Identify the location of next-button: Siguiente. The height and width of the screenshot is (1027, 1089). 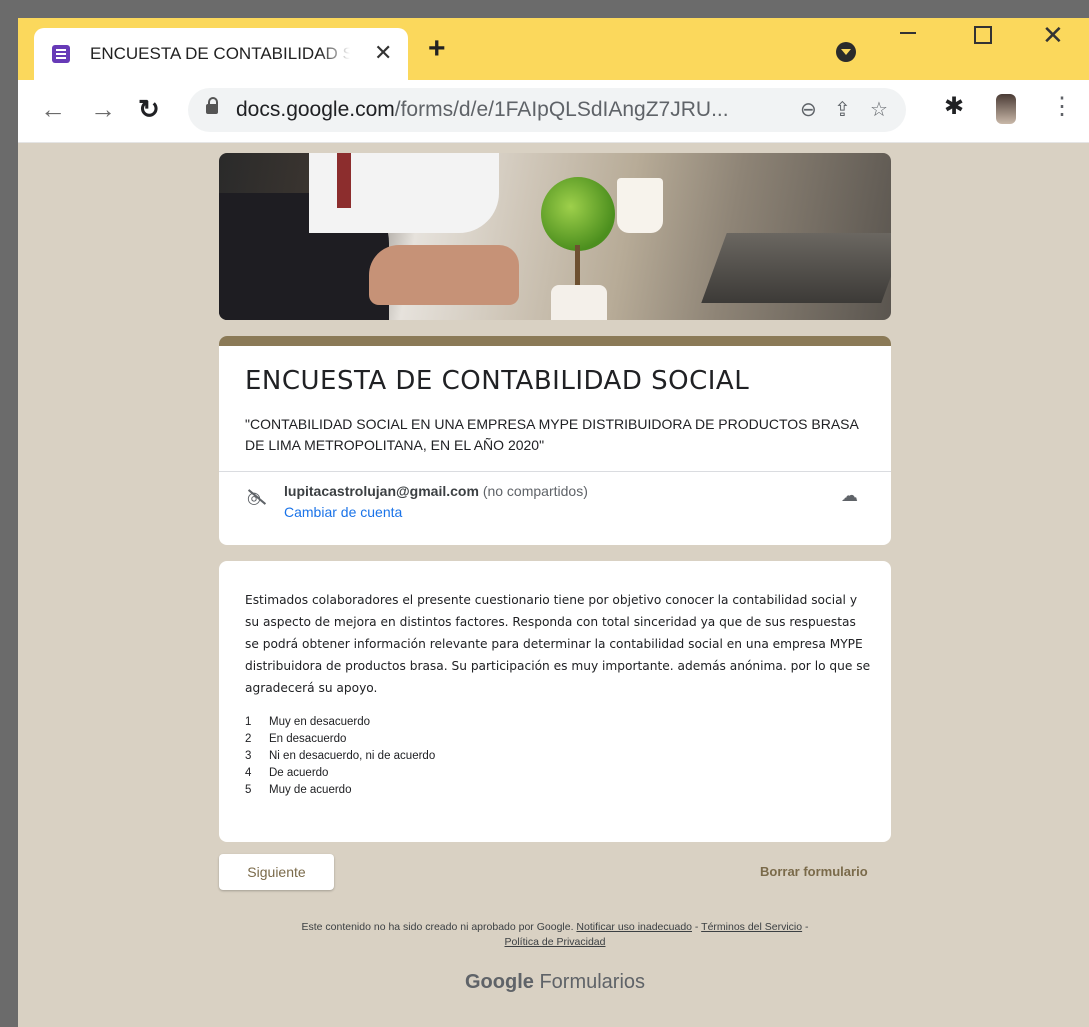
(276, 872).